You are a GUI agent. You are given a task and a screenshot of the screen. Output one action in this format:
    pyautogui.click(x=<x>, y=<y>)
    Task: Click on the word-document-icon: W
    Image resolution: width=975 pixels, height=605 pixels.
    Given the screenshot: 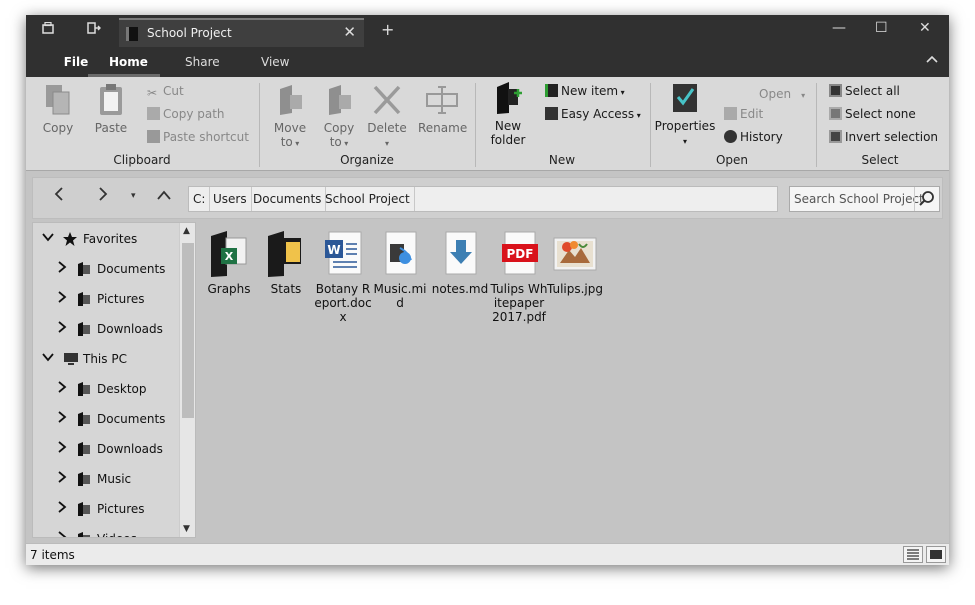 What is the action you would take?
    pyautogui.click(x=343, y=254)
    